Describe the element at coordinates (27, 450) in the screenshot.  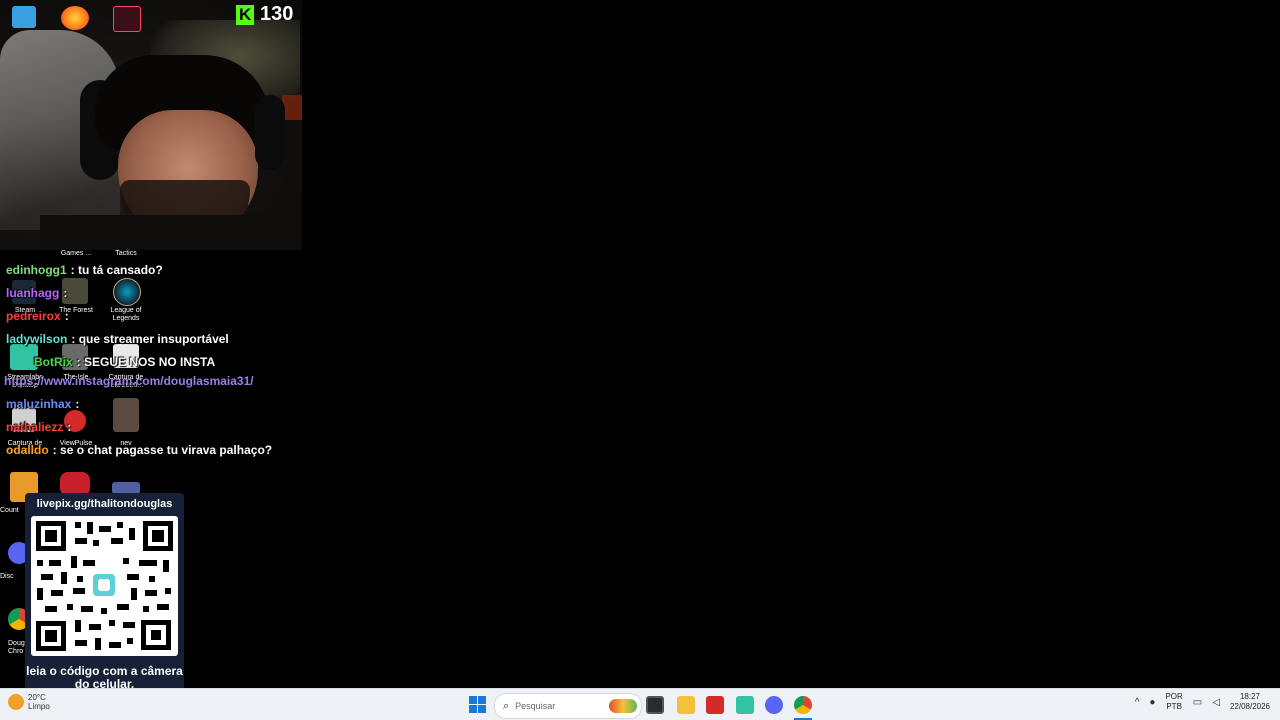
I see `chat-username: odalldo` at that location.